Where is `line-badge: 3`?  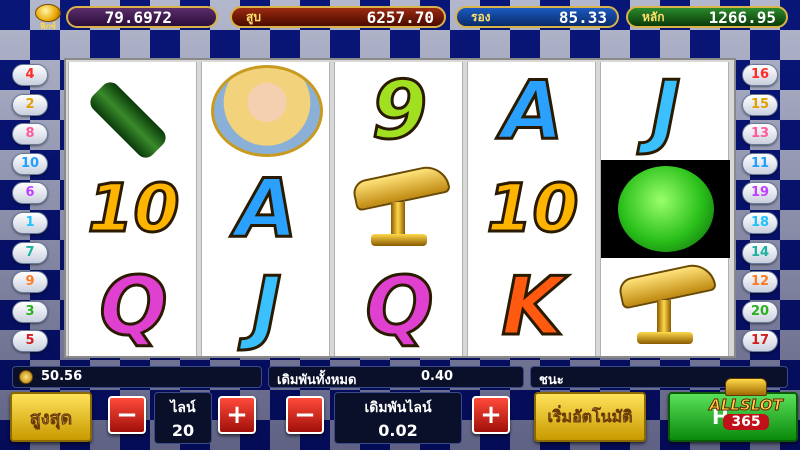 line-badge: 3 is located at coordinates (30, 311).